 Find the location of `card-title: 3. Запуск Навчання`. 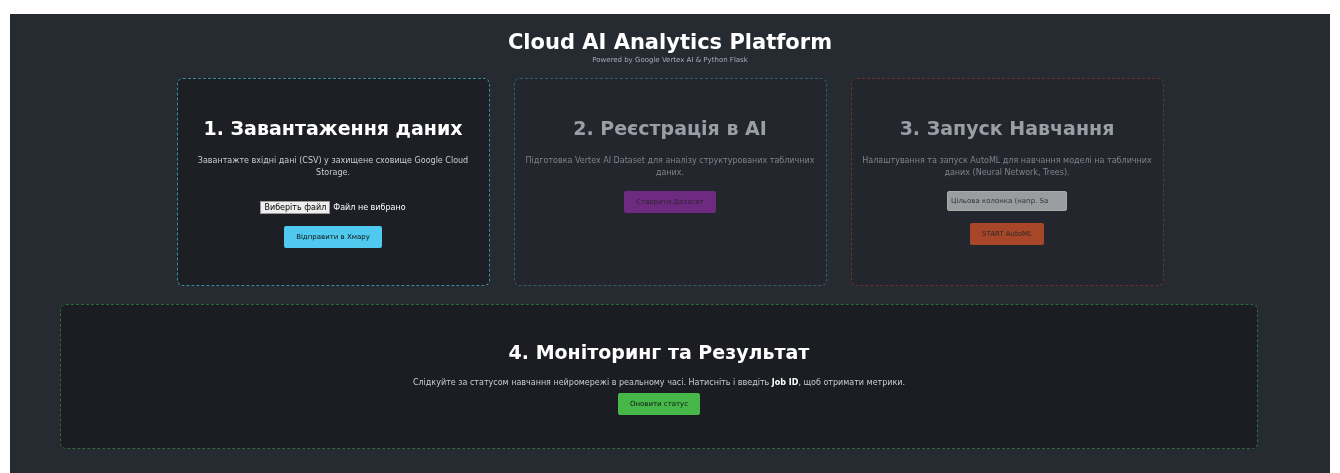

card-title: 3. Запуск Навчання is located at coordinates (1007, 128).